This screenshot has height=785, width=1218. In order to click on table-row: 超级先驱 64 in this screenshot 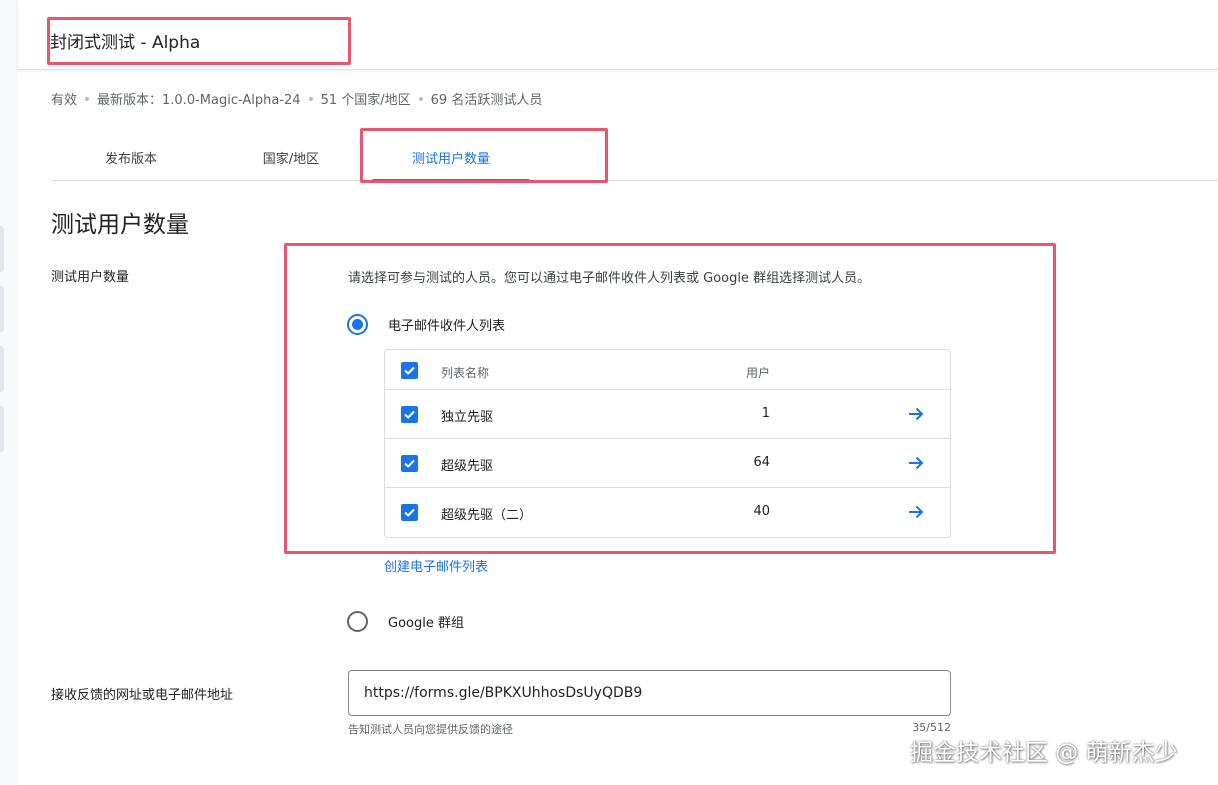, I will do `click(667, 463)`.